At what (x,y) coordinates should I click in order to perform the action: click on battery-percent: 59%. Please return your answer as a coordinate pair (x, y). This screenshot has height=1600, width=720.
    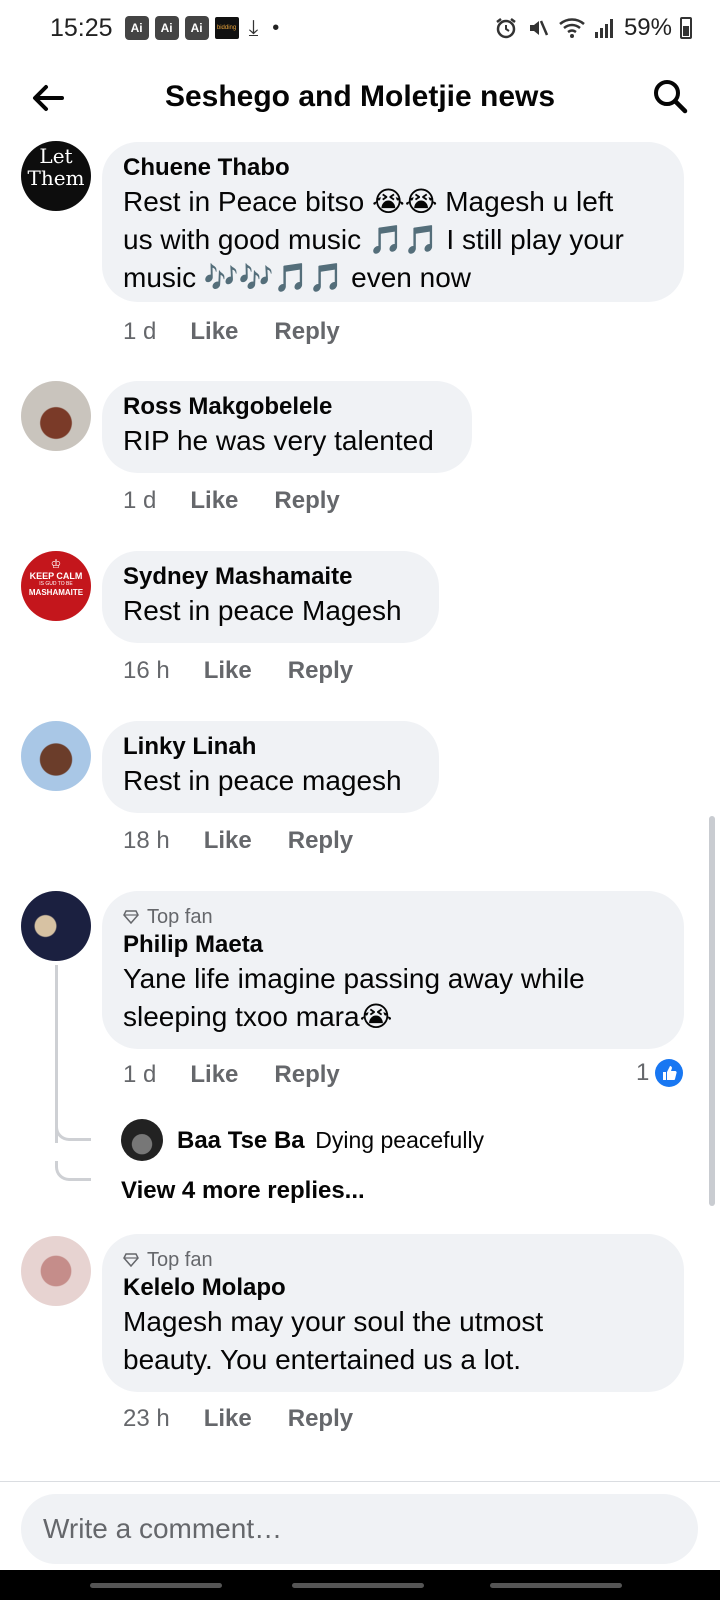
    Looking at the image, I should click on (647, 27).